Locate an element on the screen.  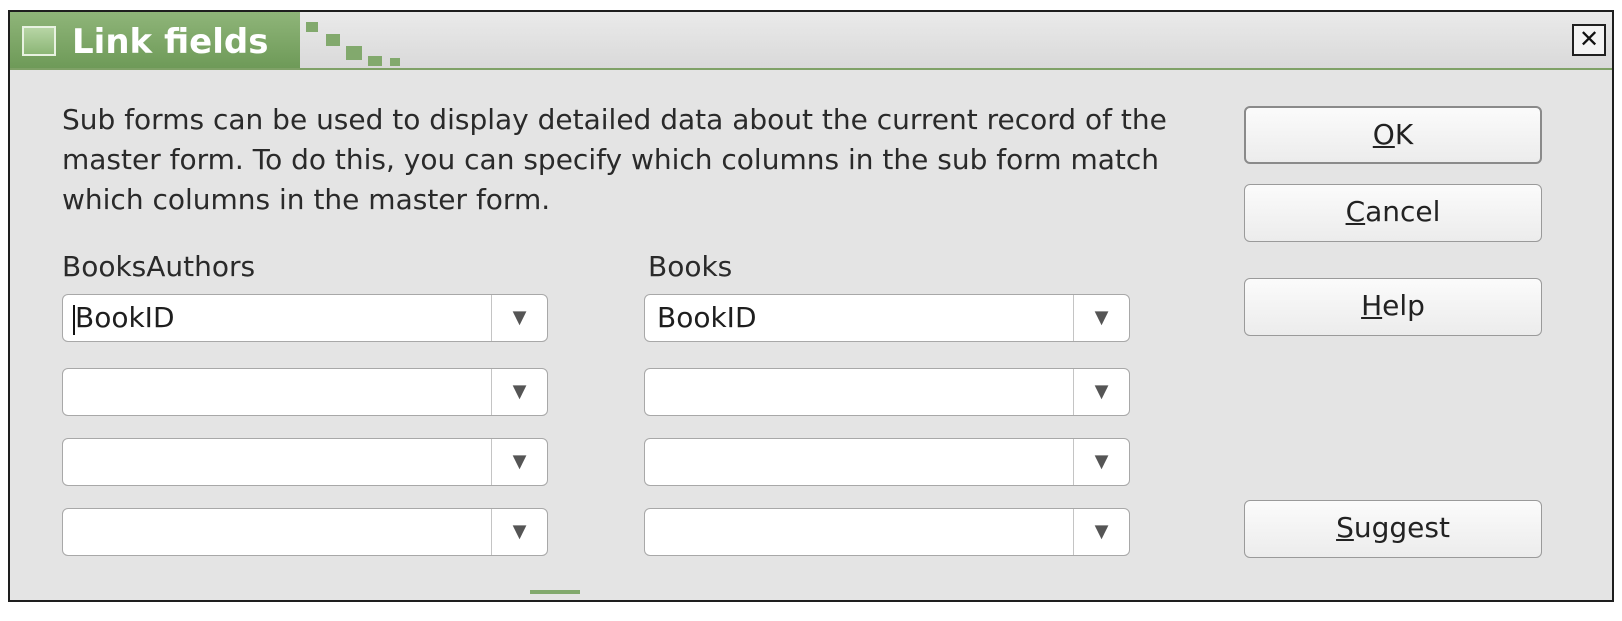
masterform-field-combo-1: BookID ▼ is located at coordinates (887, 318).